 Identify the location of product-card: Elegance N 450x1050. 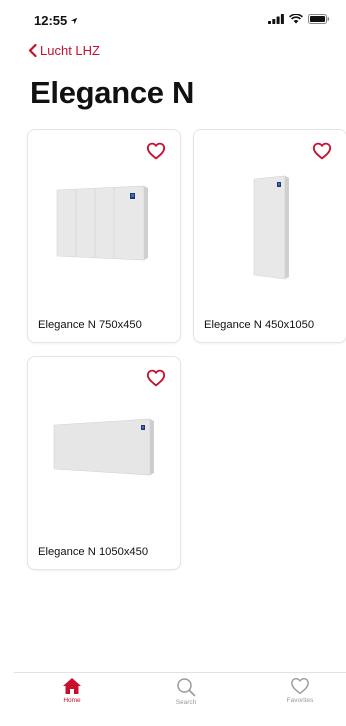
(269, 236).